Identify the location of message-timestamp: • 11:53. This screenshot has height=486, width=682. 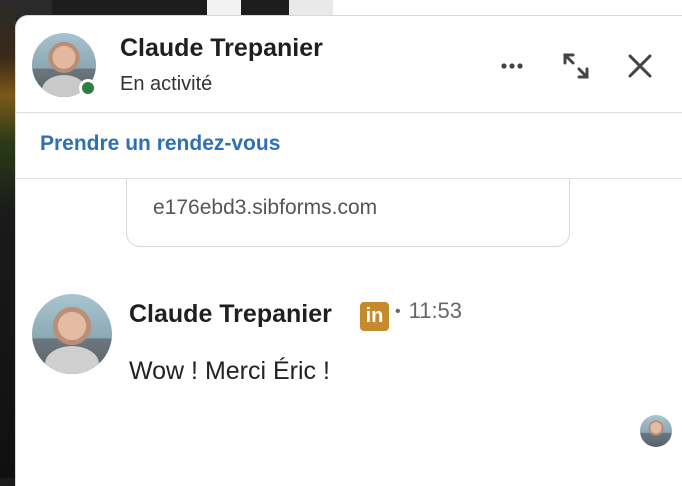
(428, 311).